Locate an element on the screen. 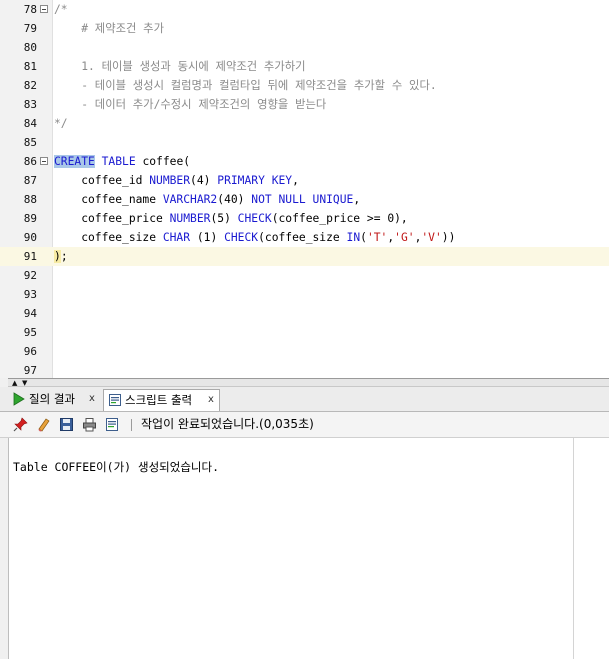  line-number: 80 is located at coordinates (30, 47).